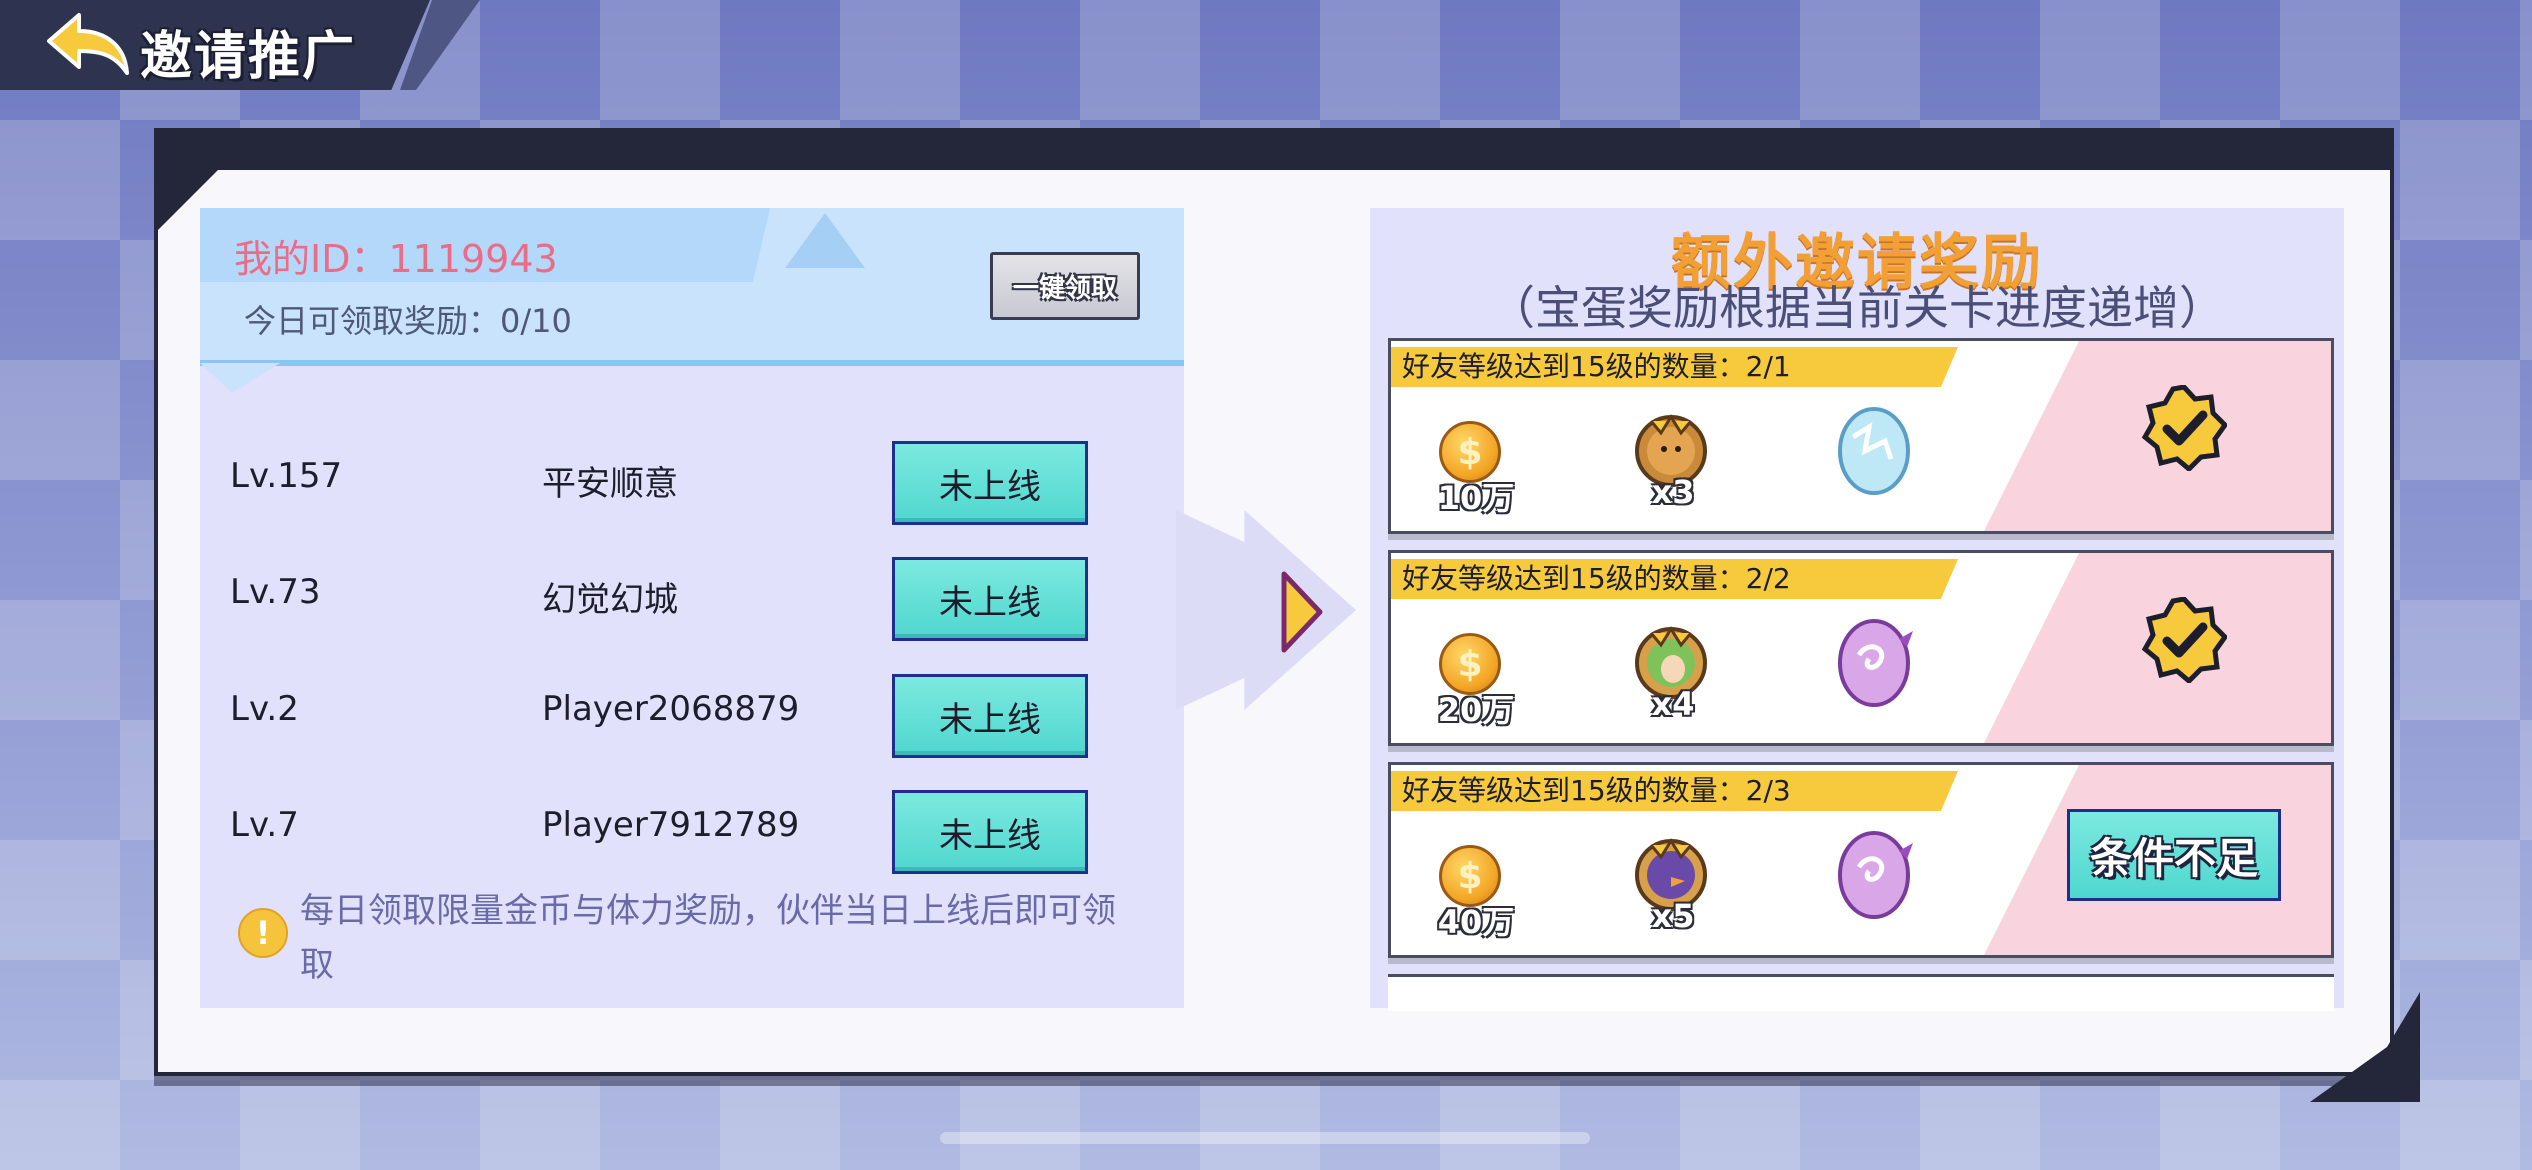  Describe the element at coordinates (1476, 710) in the screenshot. I see `coin-amount: 20万` at that location.